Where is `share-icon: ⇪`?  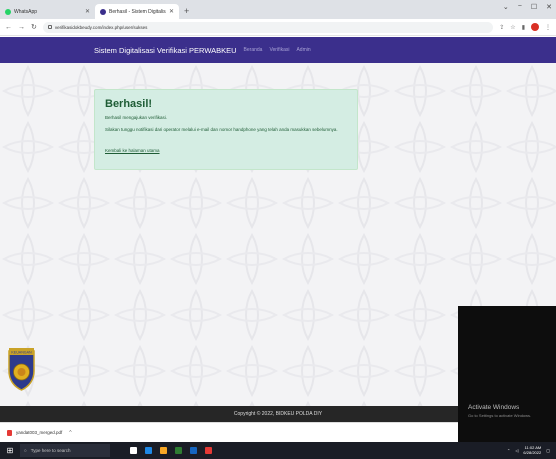
share-icon: ⇪ is located at coordinates (501, 27).